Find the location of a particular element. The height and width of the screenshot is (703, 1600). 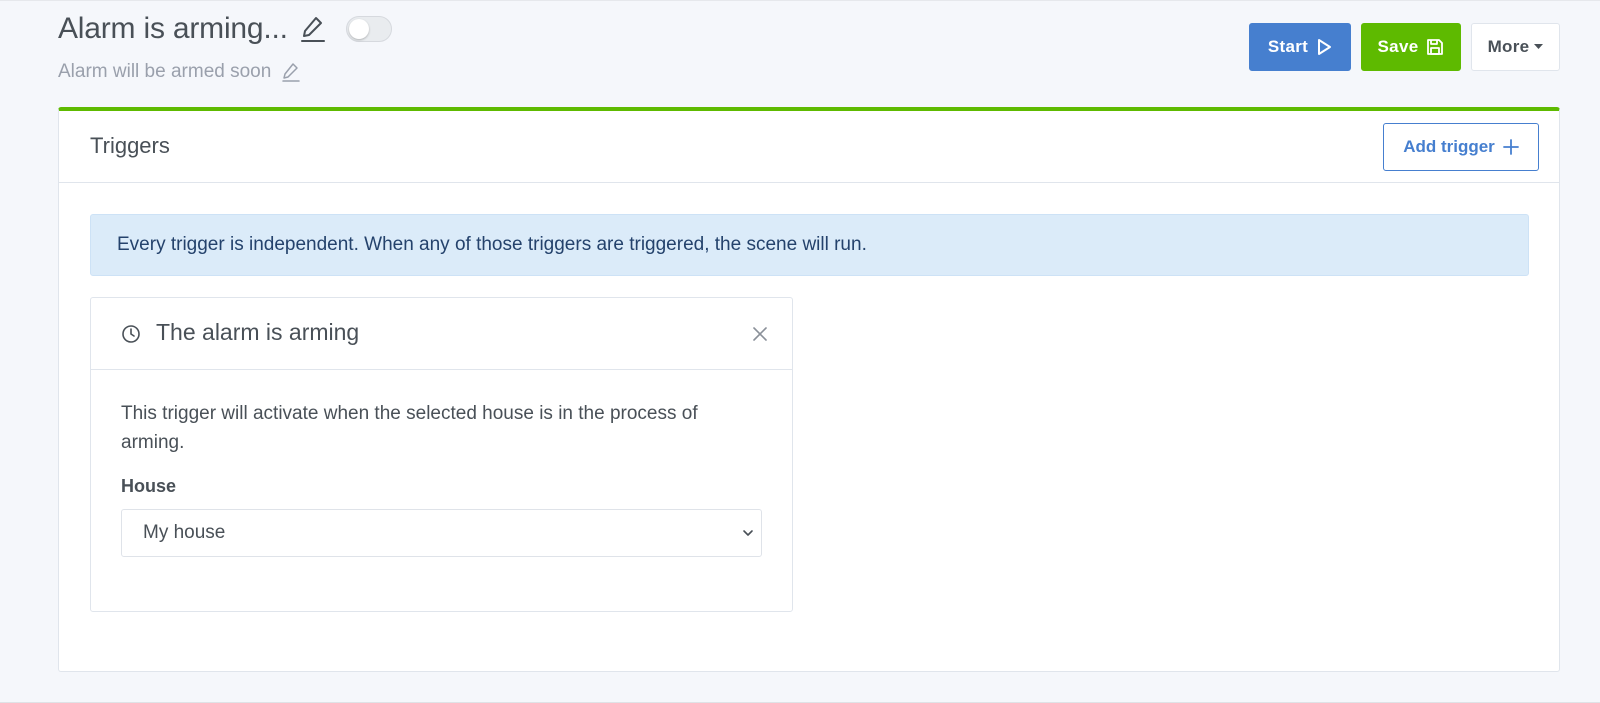

save-button: Save is located at coordinates (1411, 47).